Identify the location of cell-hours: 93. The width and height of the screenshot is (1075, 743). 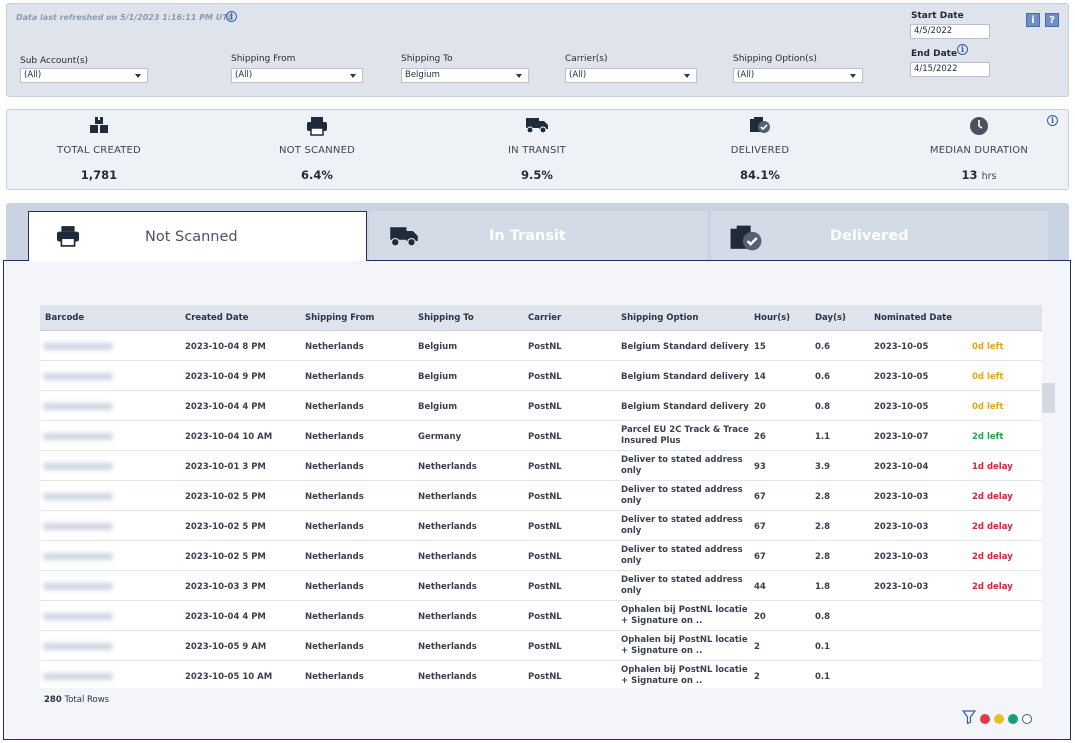
(760, 467).